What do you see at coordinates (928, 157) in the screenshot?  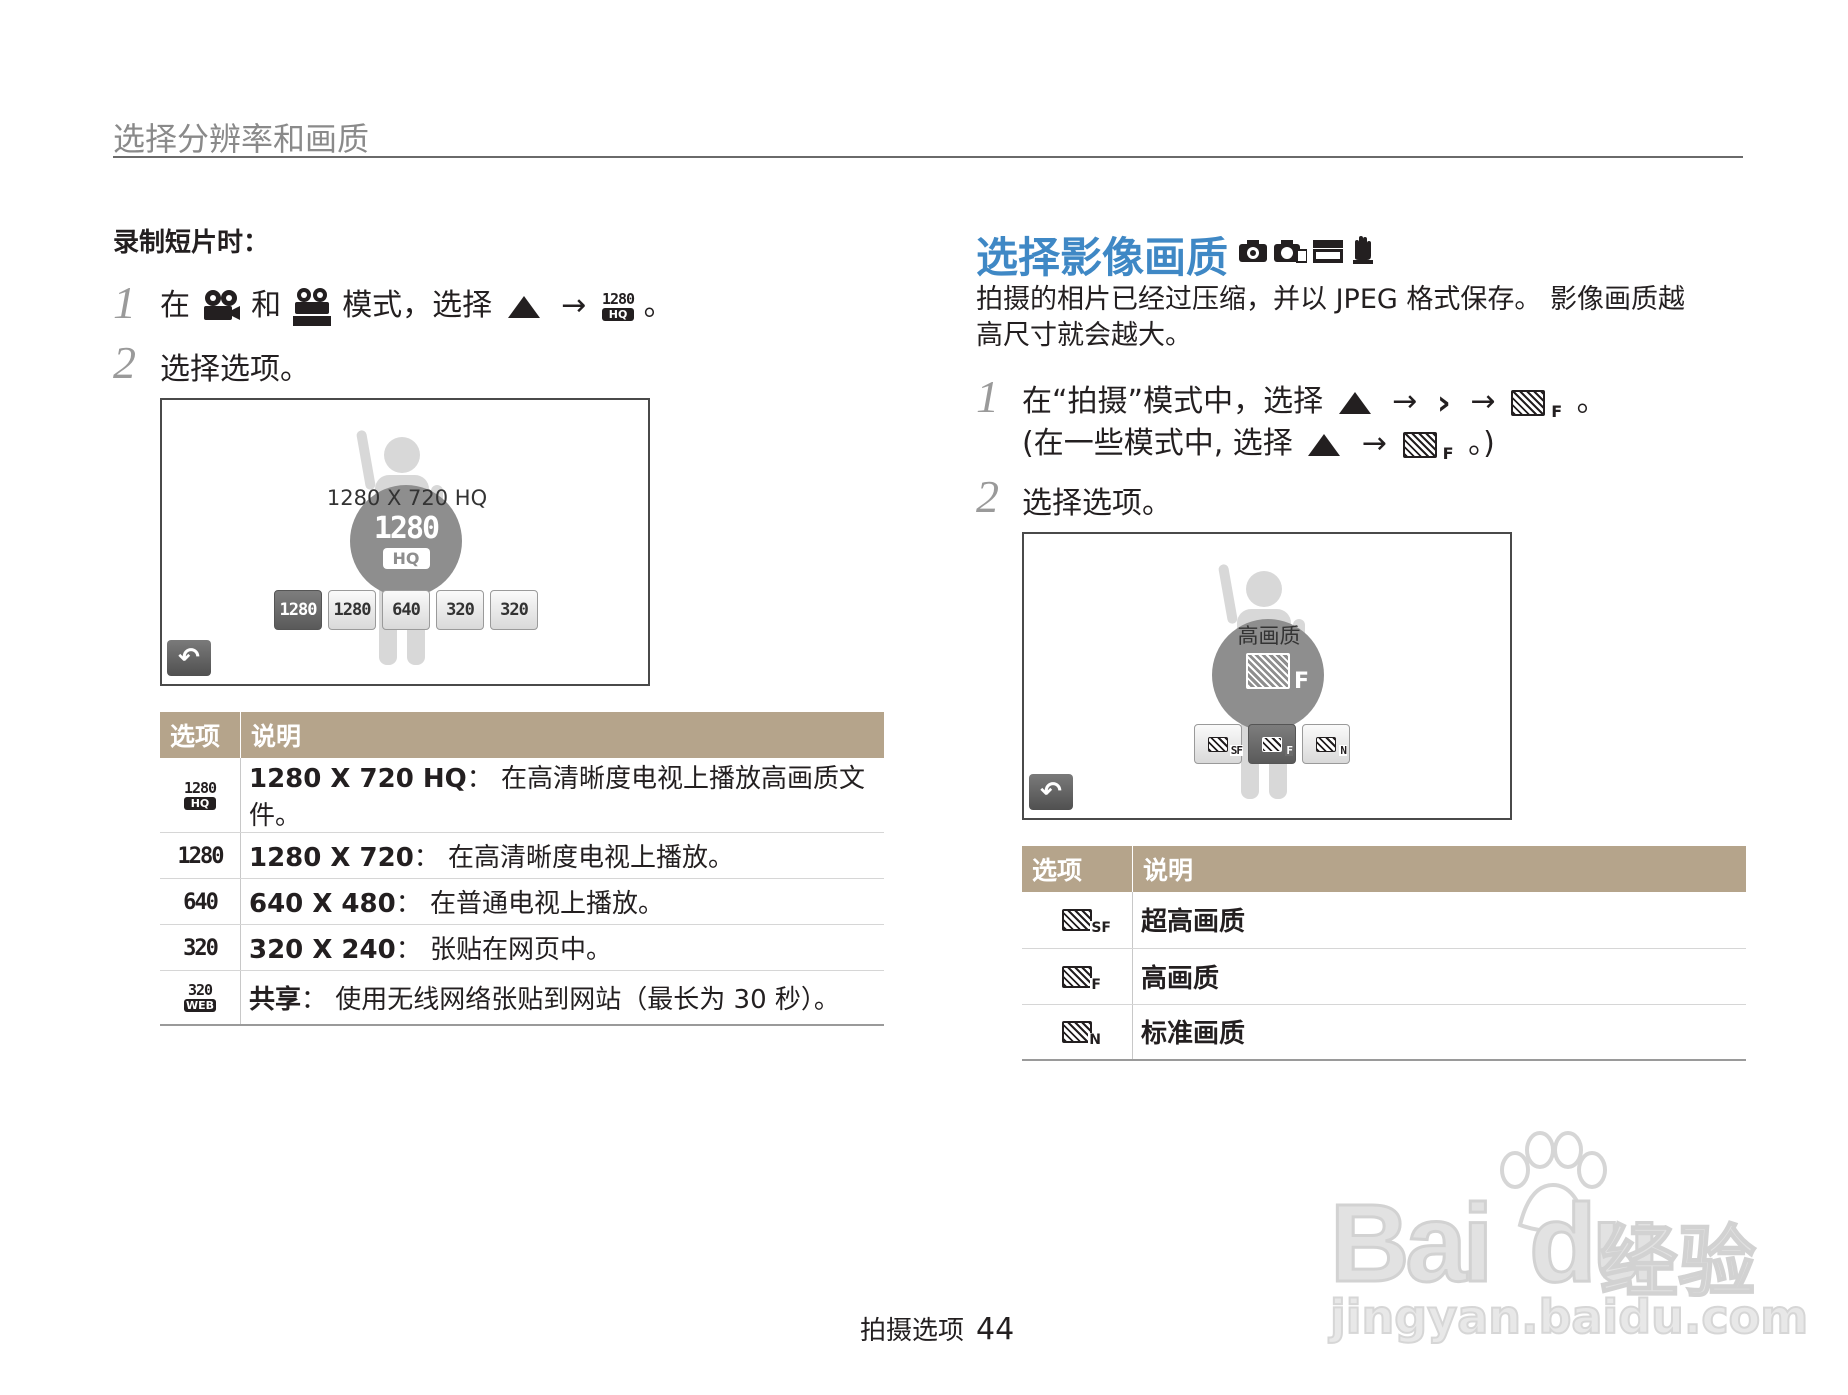 I see `header-rule` at bounding box center [928, 157].